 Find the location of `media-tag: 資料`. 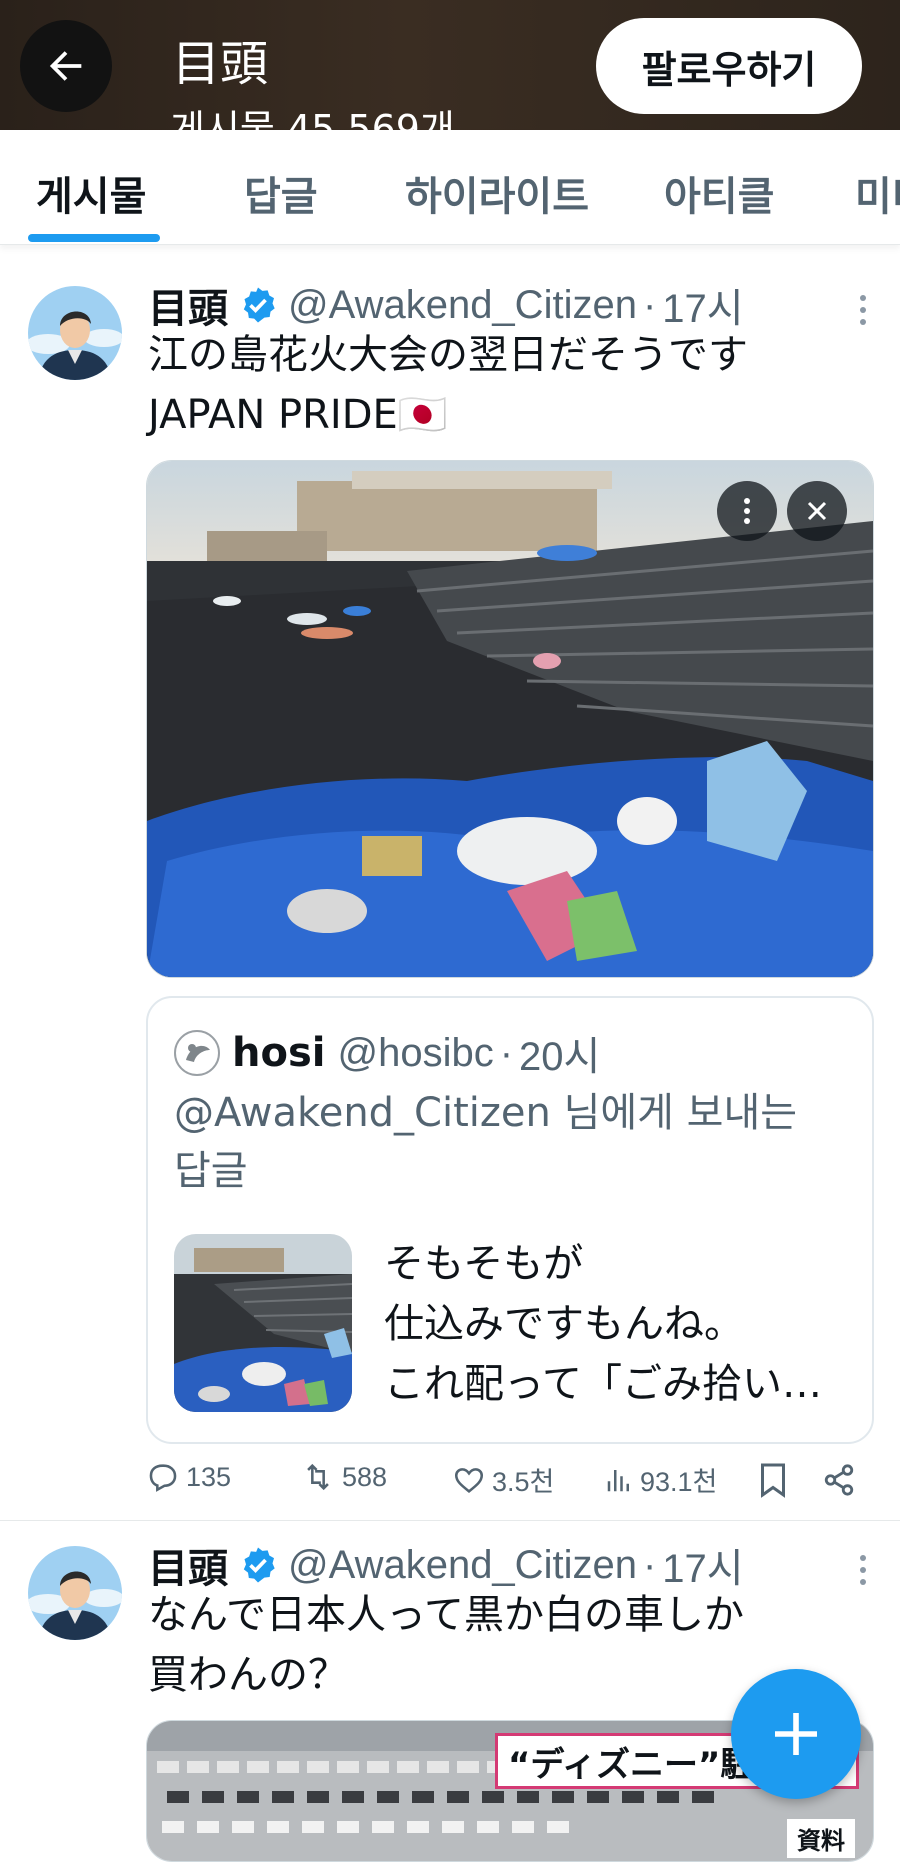

media-tag: 資料 is located at coordinates (821, 1838).